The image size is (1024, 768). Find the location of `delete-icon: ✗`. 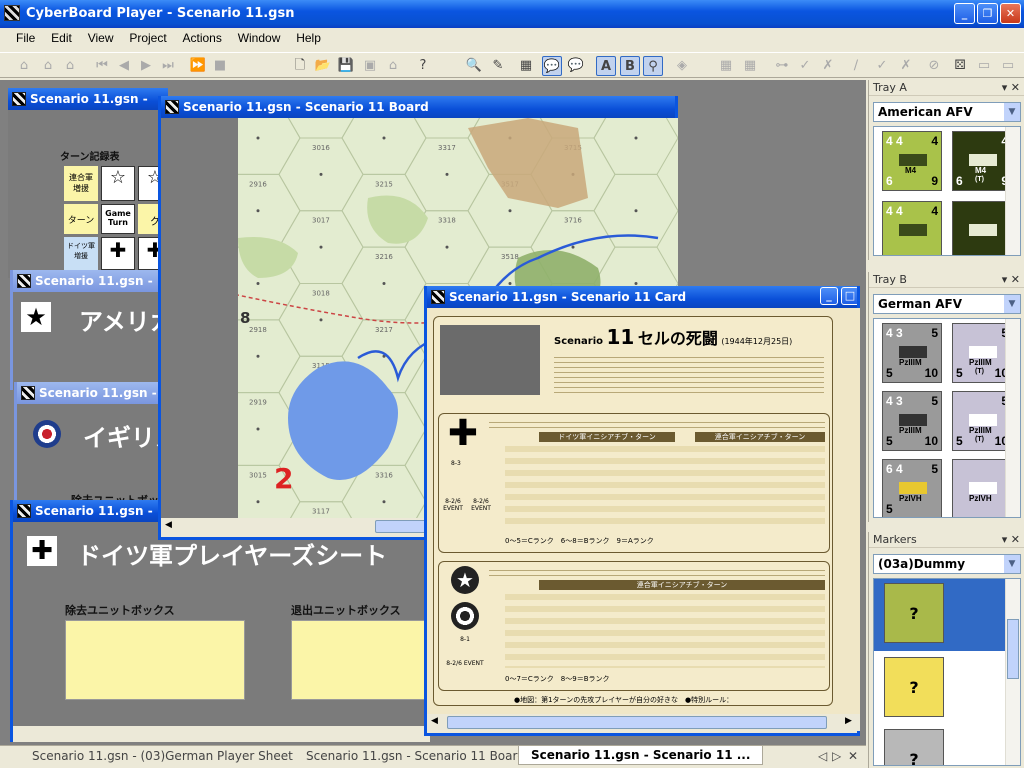

delete-icon: ✗ is located at coordinates (906, 66).